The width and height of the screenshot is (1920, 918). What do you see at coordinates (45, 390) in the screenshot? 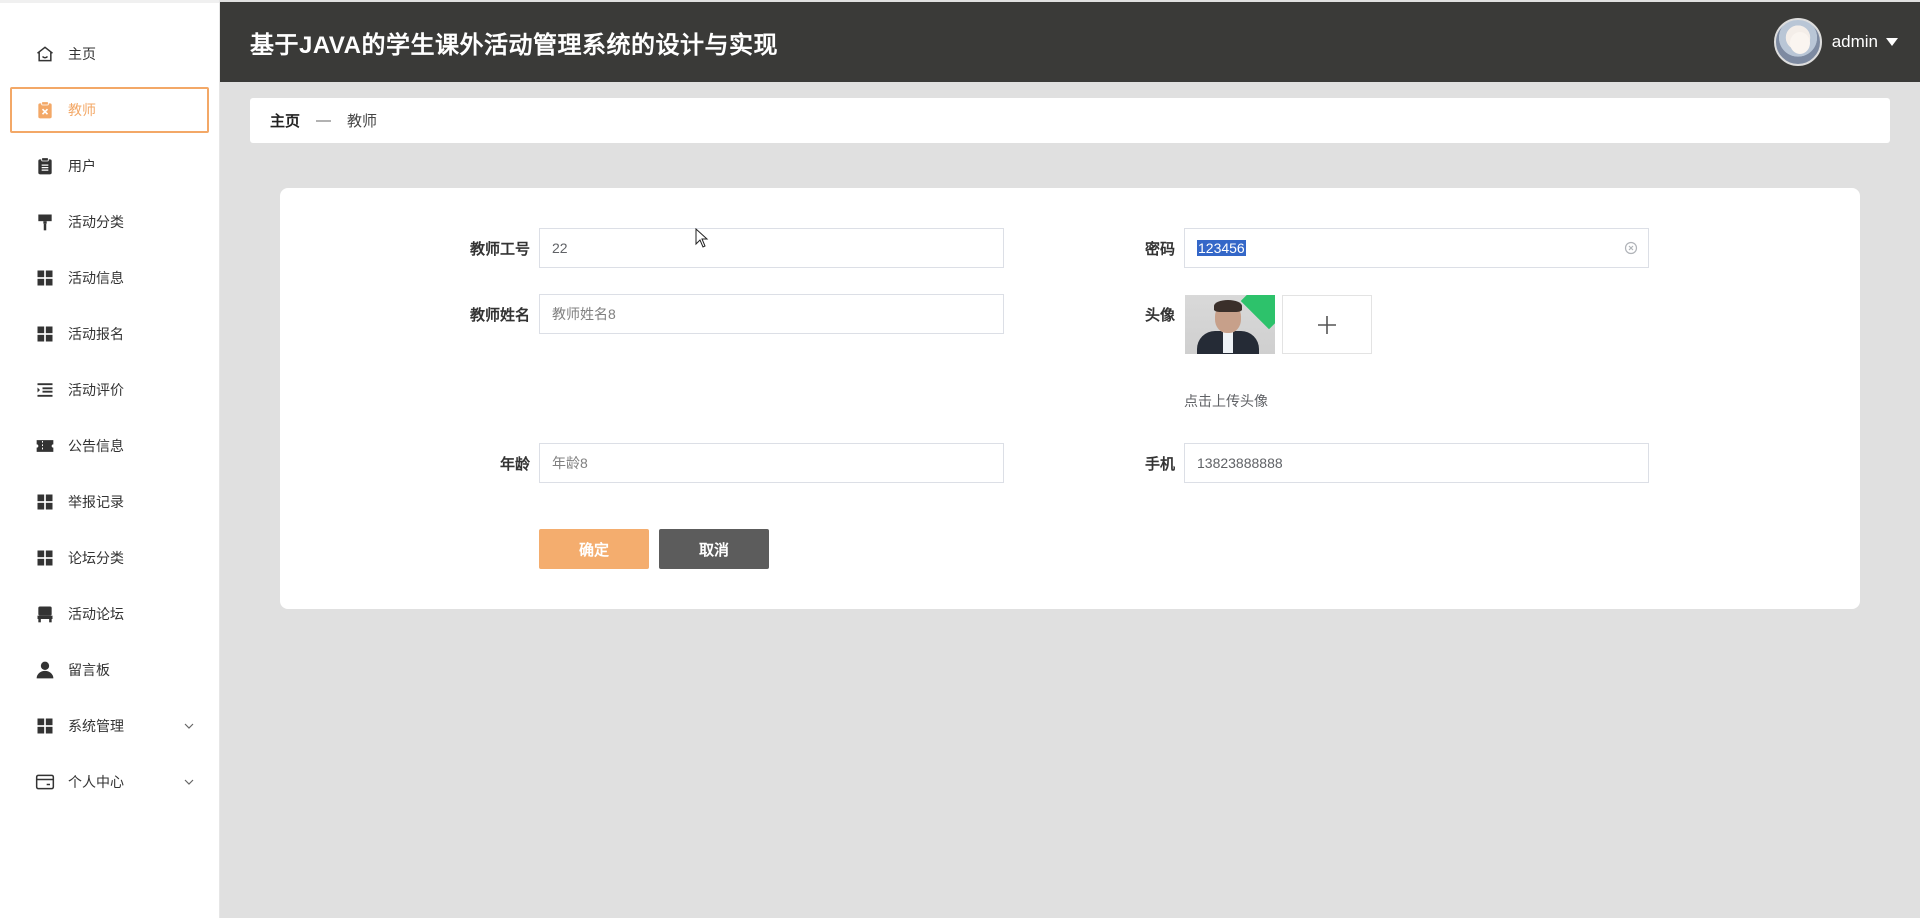
I see `list-indent-icon` at bounding box center [45, 390].